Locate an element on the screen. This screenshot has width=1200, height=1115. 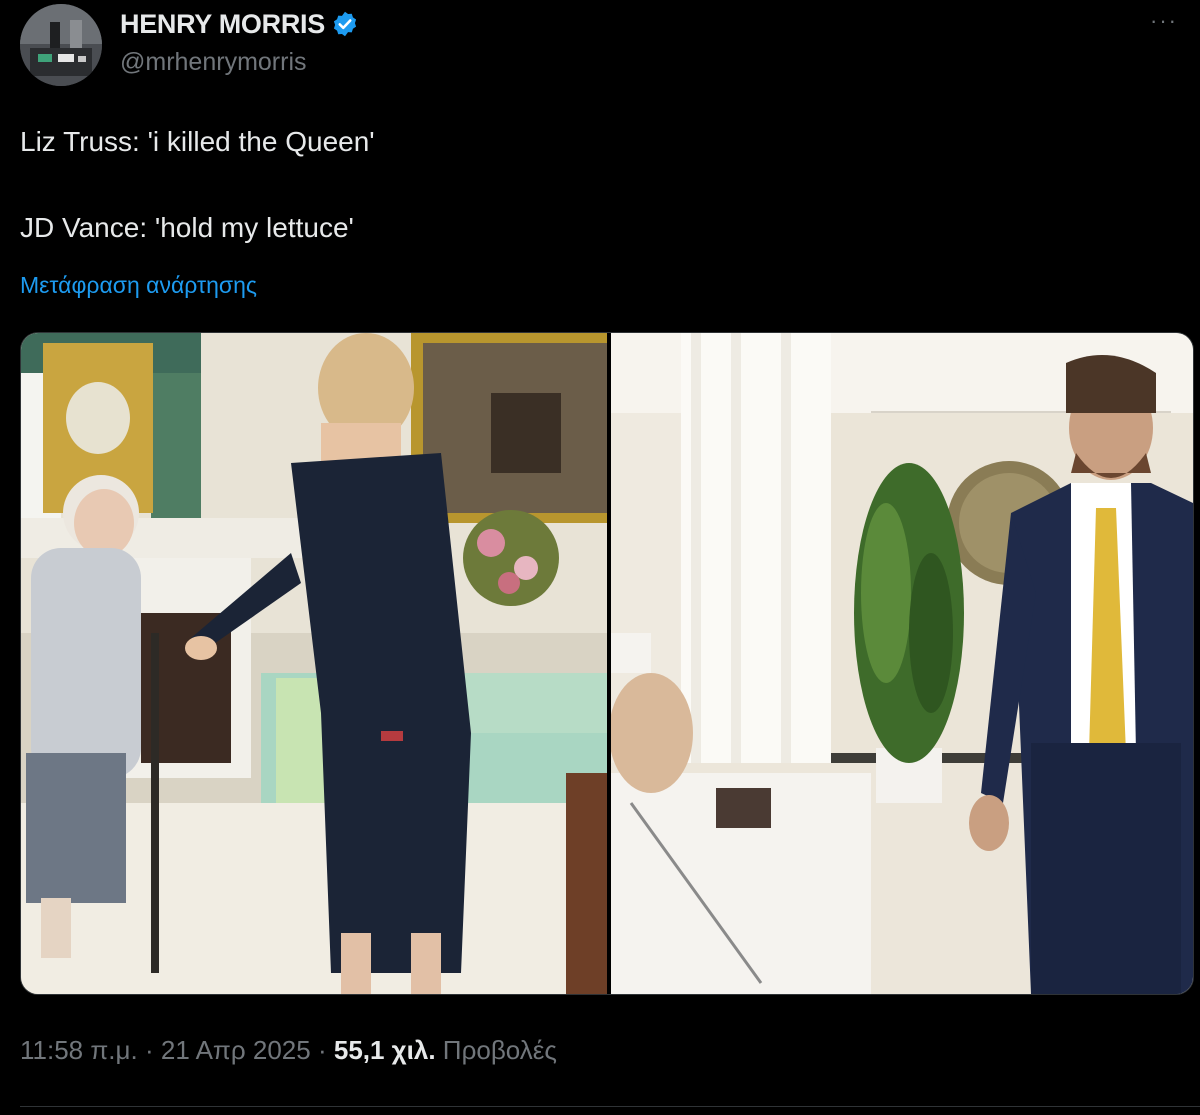
divider is located at coordinates (610, 1106).